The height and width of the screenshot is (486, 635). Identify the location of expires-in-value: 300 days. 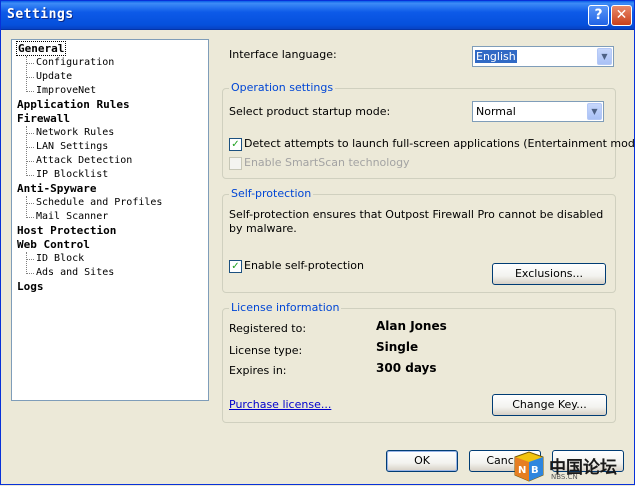
(406, 368).